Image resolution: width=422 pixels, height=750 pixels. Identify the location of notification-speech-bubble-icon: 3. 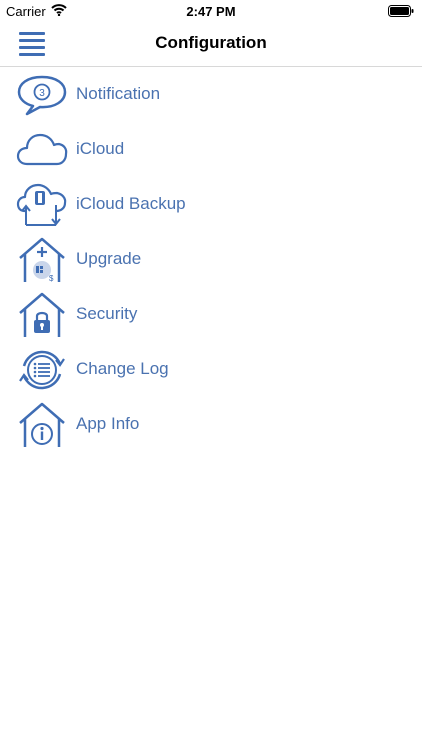
(42, 95).